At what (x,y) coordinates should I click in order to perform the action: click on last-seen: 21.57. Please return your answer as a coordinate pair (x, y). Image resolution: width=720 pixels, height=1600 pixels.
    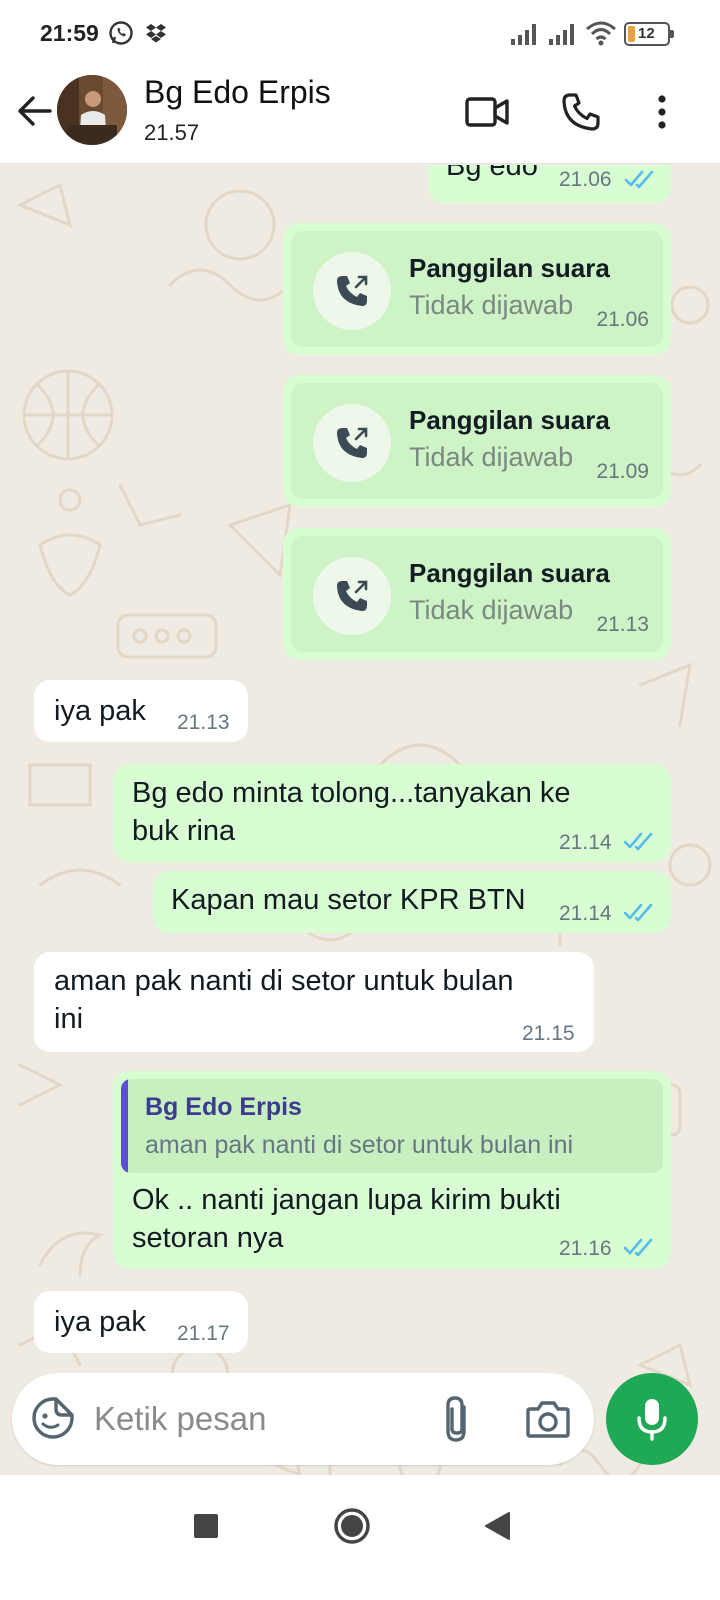
    Looking at the image, I should click on (172, 132).